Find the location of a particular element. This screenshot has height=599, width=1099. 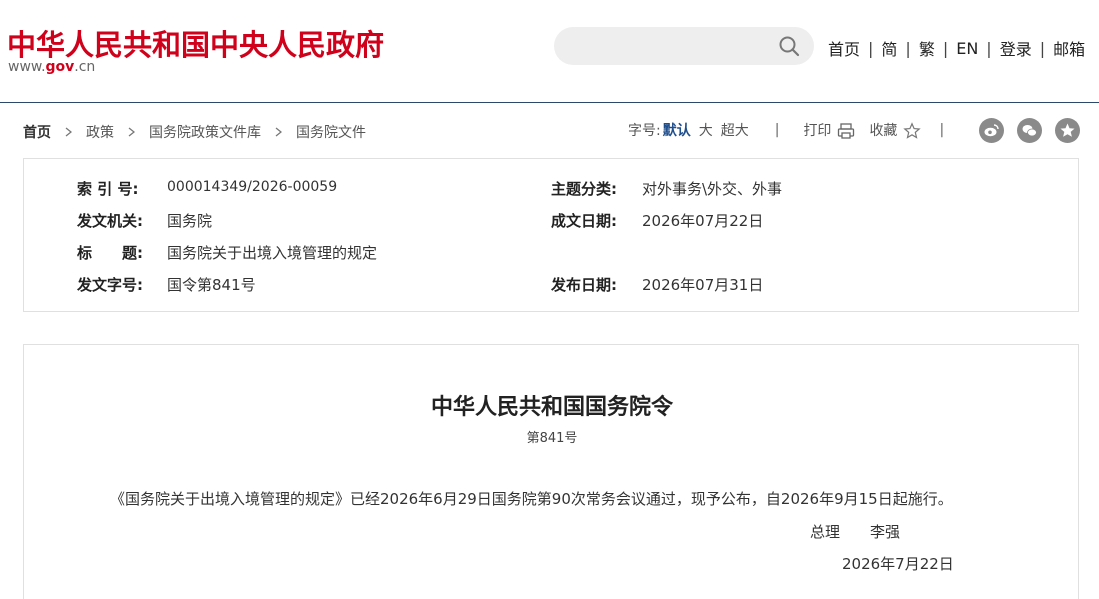

url-gov: gov is located at coordinates (60, 67).